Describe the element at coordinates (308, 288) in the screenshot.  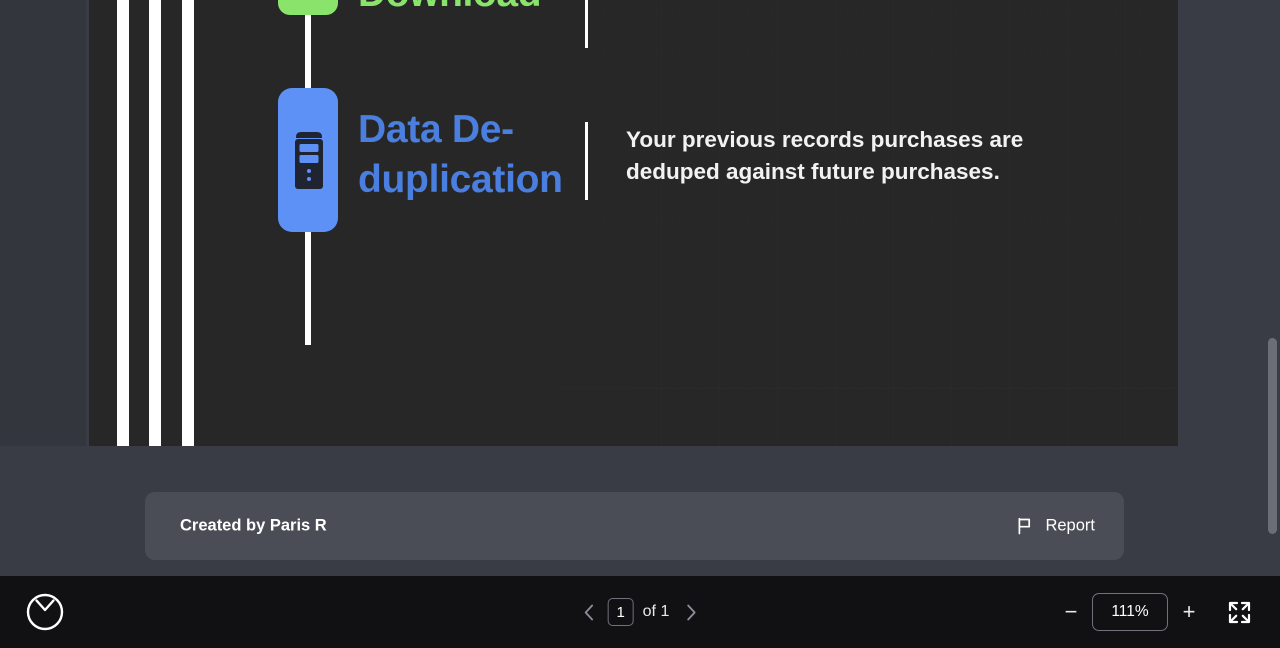
I see `step-connector-lower` at that location.